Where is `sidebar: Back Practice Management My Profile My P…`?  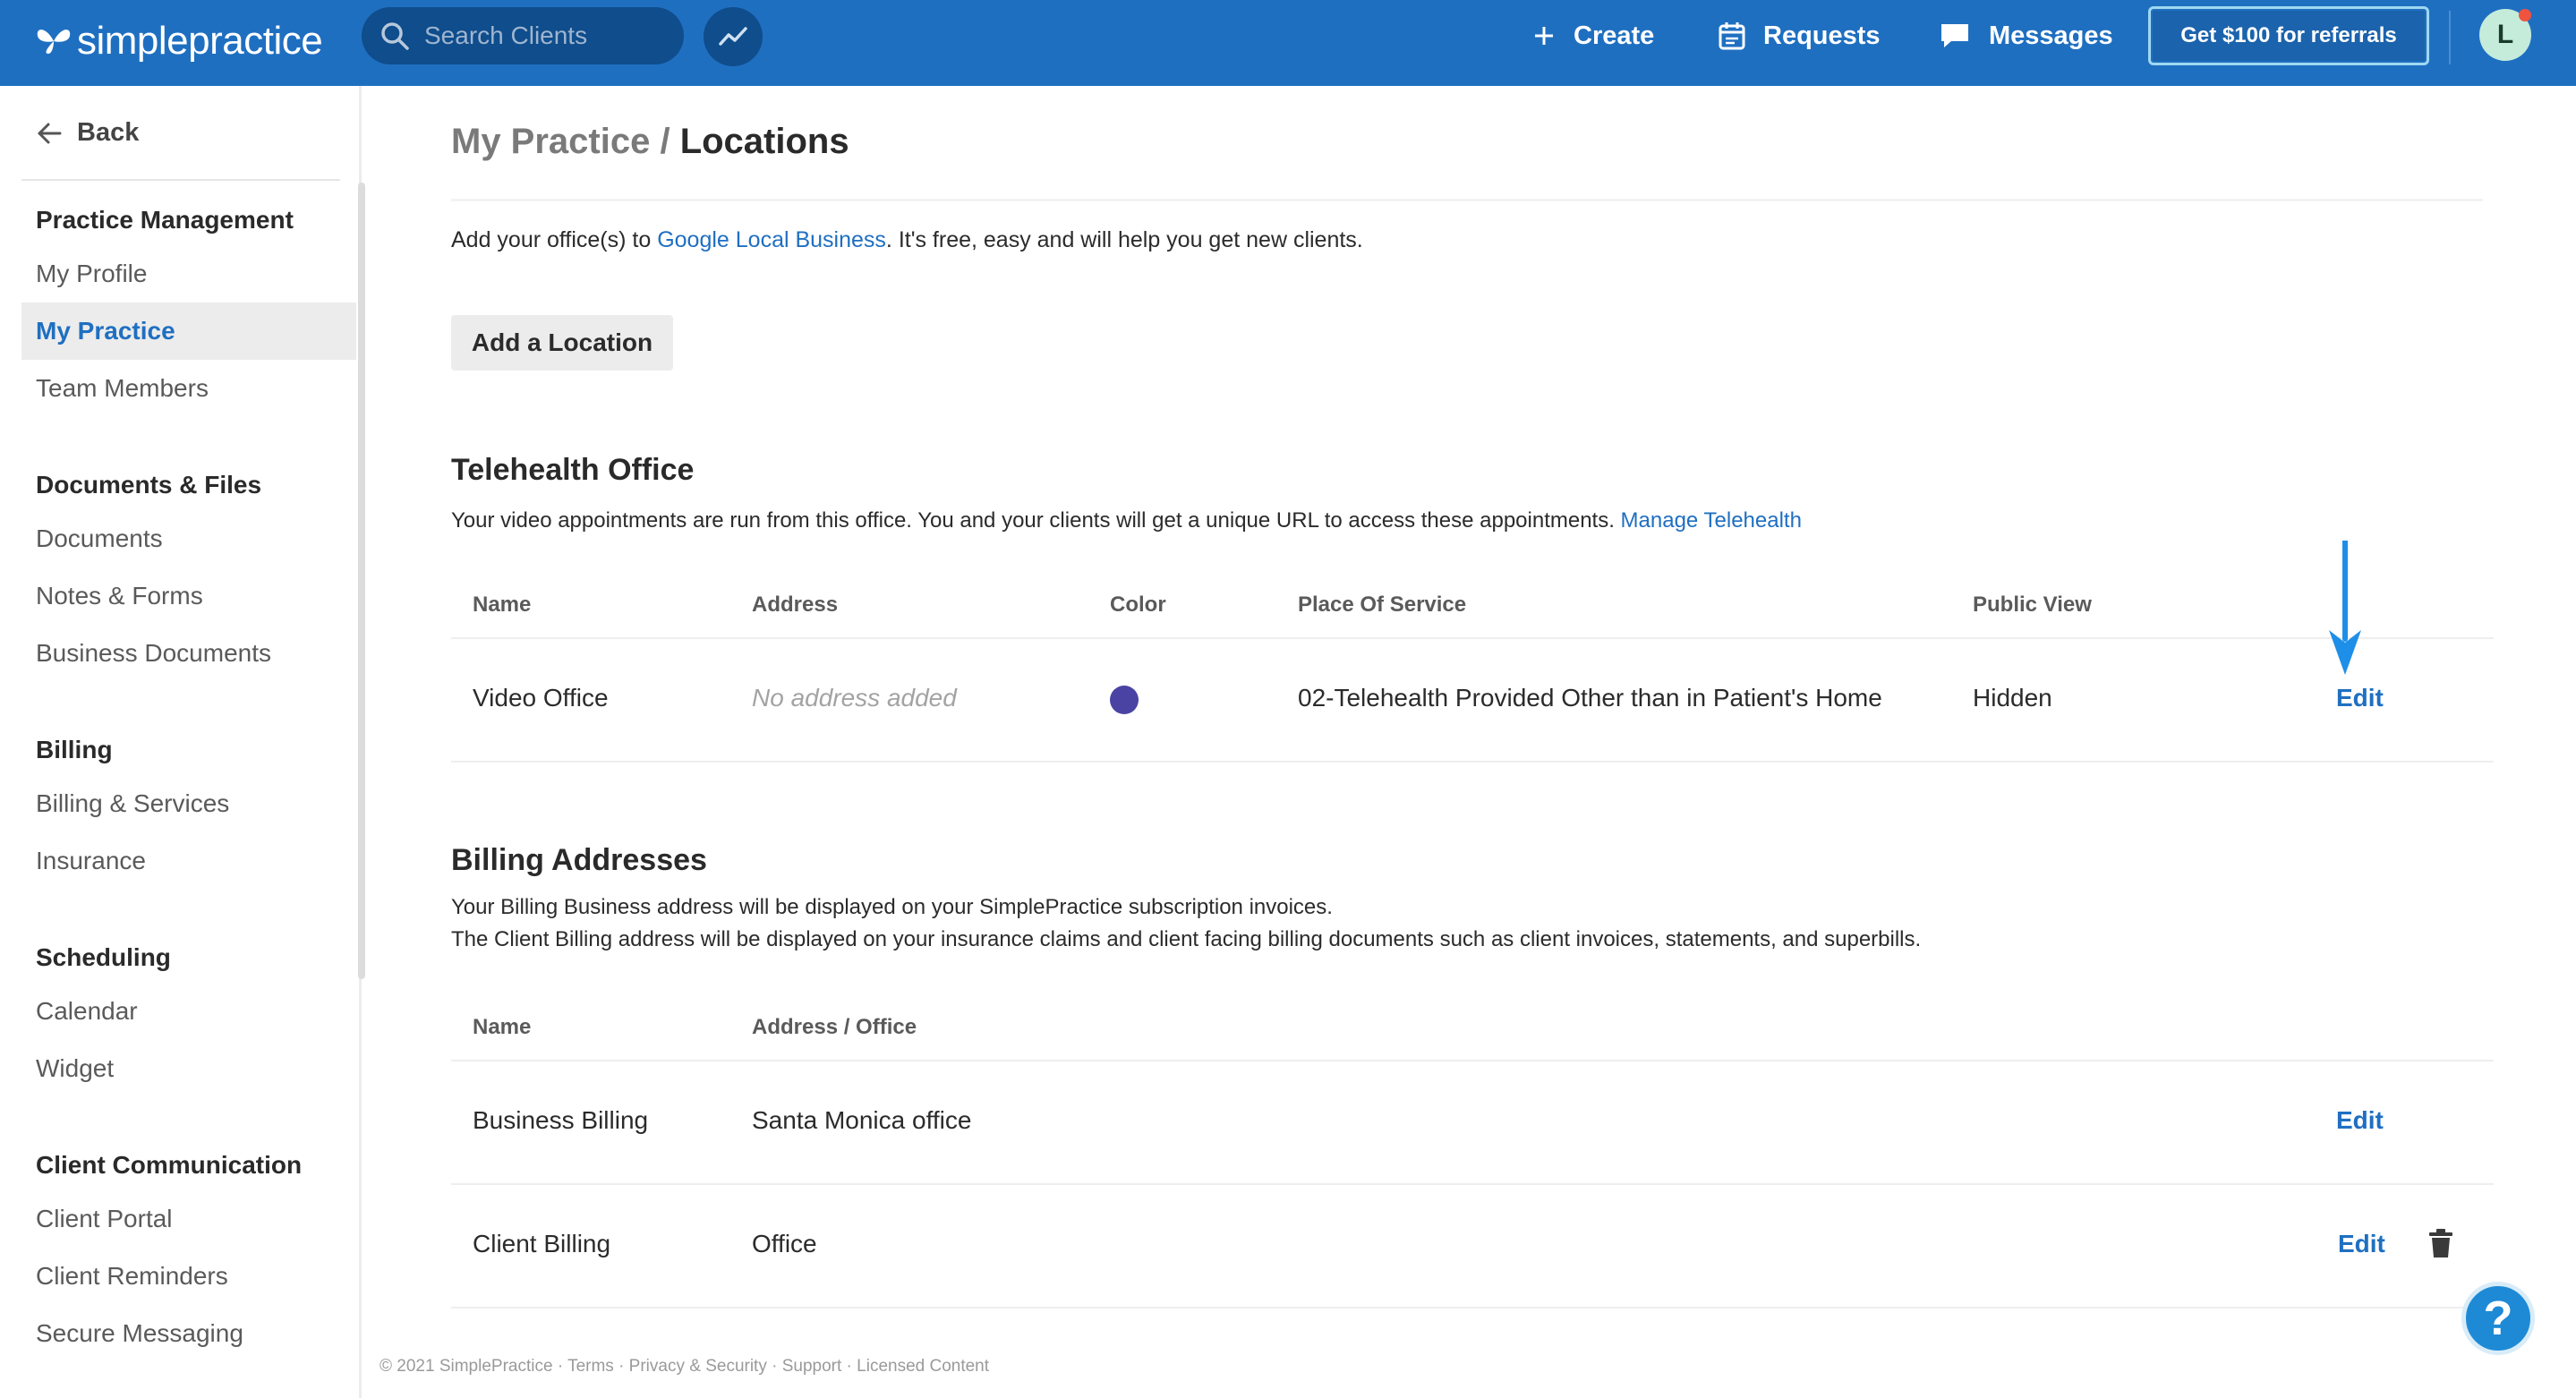 sidebar: Back Practice Management My Profile My P… is located at coordinates (182, 742).